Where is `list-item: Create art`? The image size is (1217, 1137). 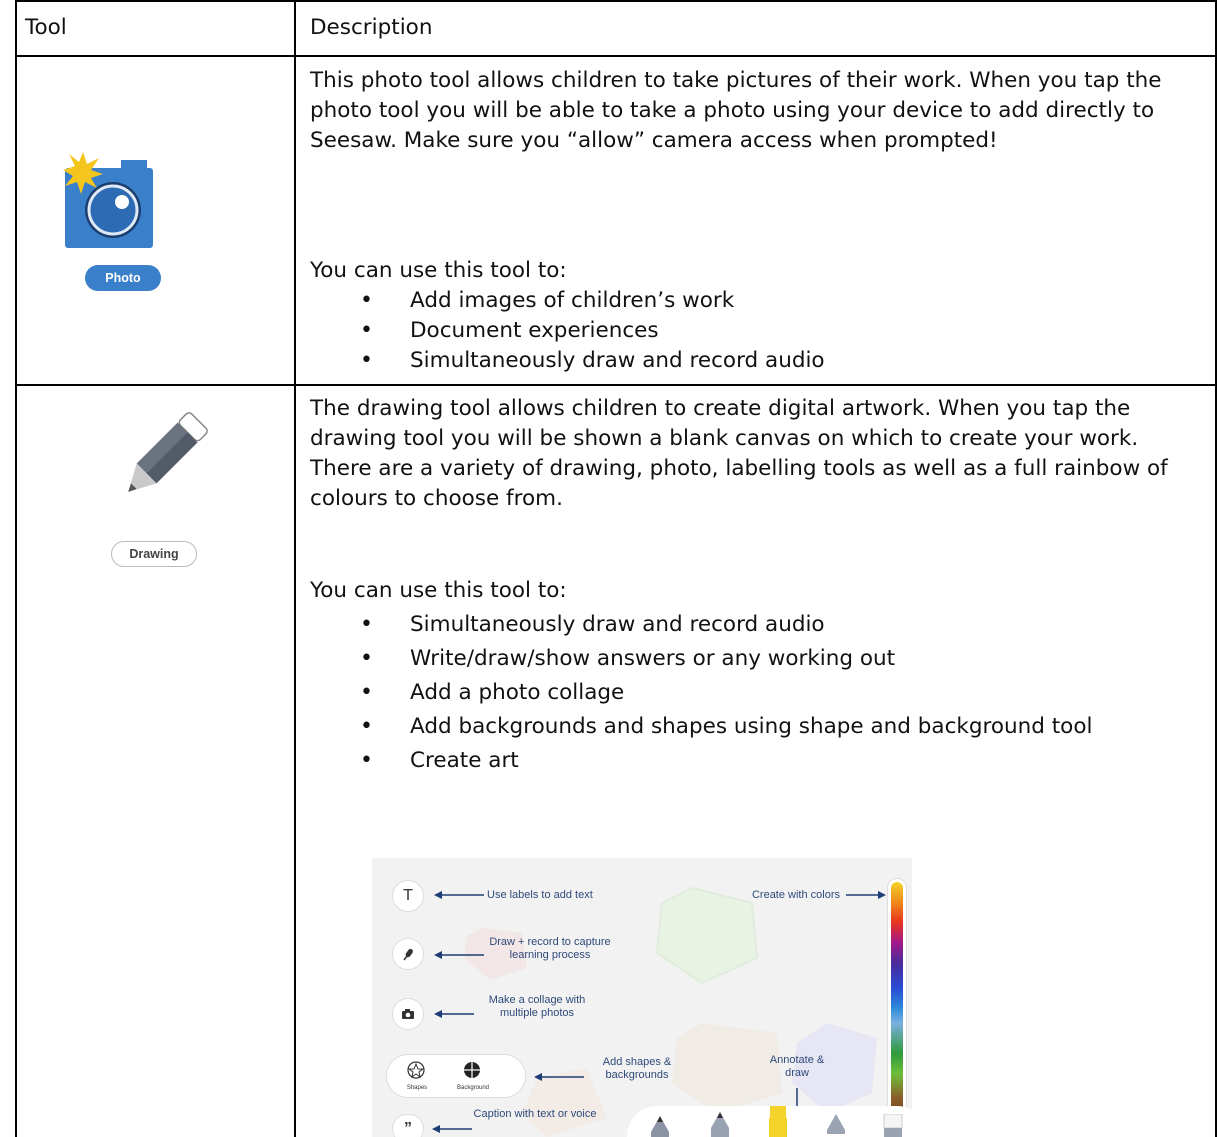
list-item: Create art is located at coordinates (726, 761).